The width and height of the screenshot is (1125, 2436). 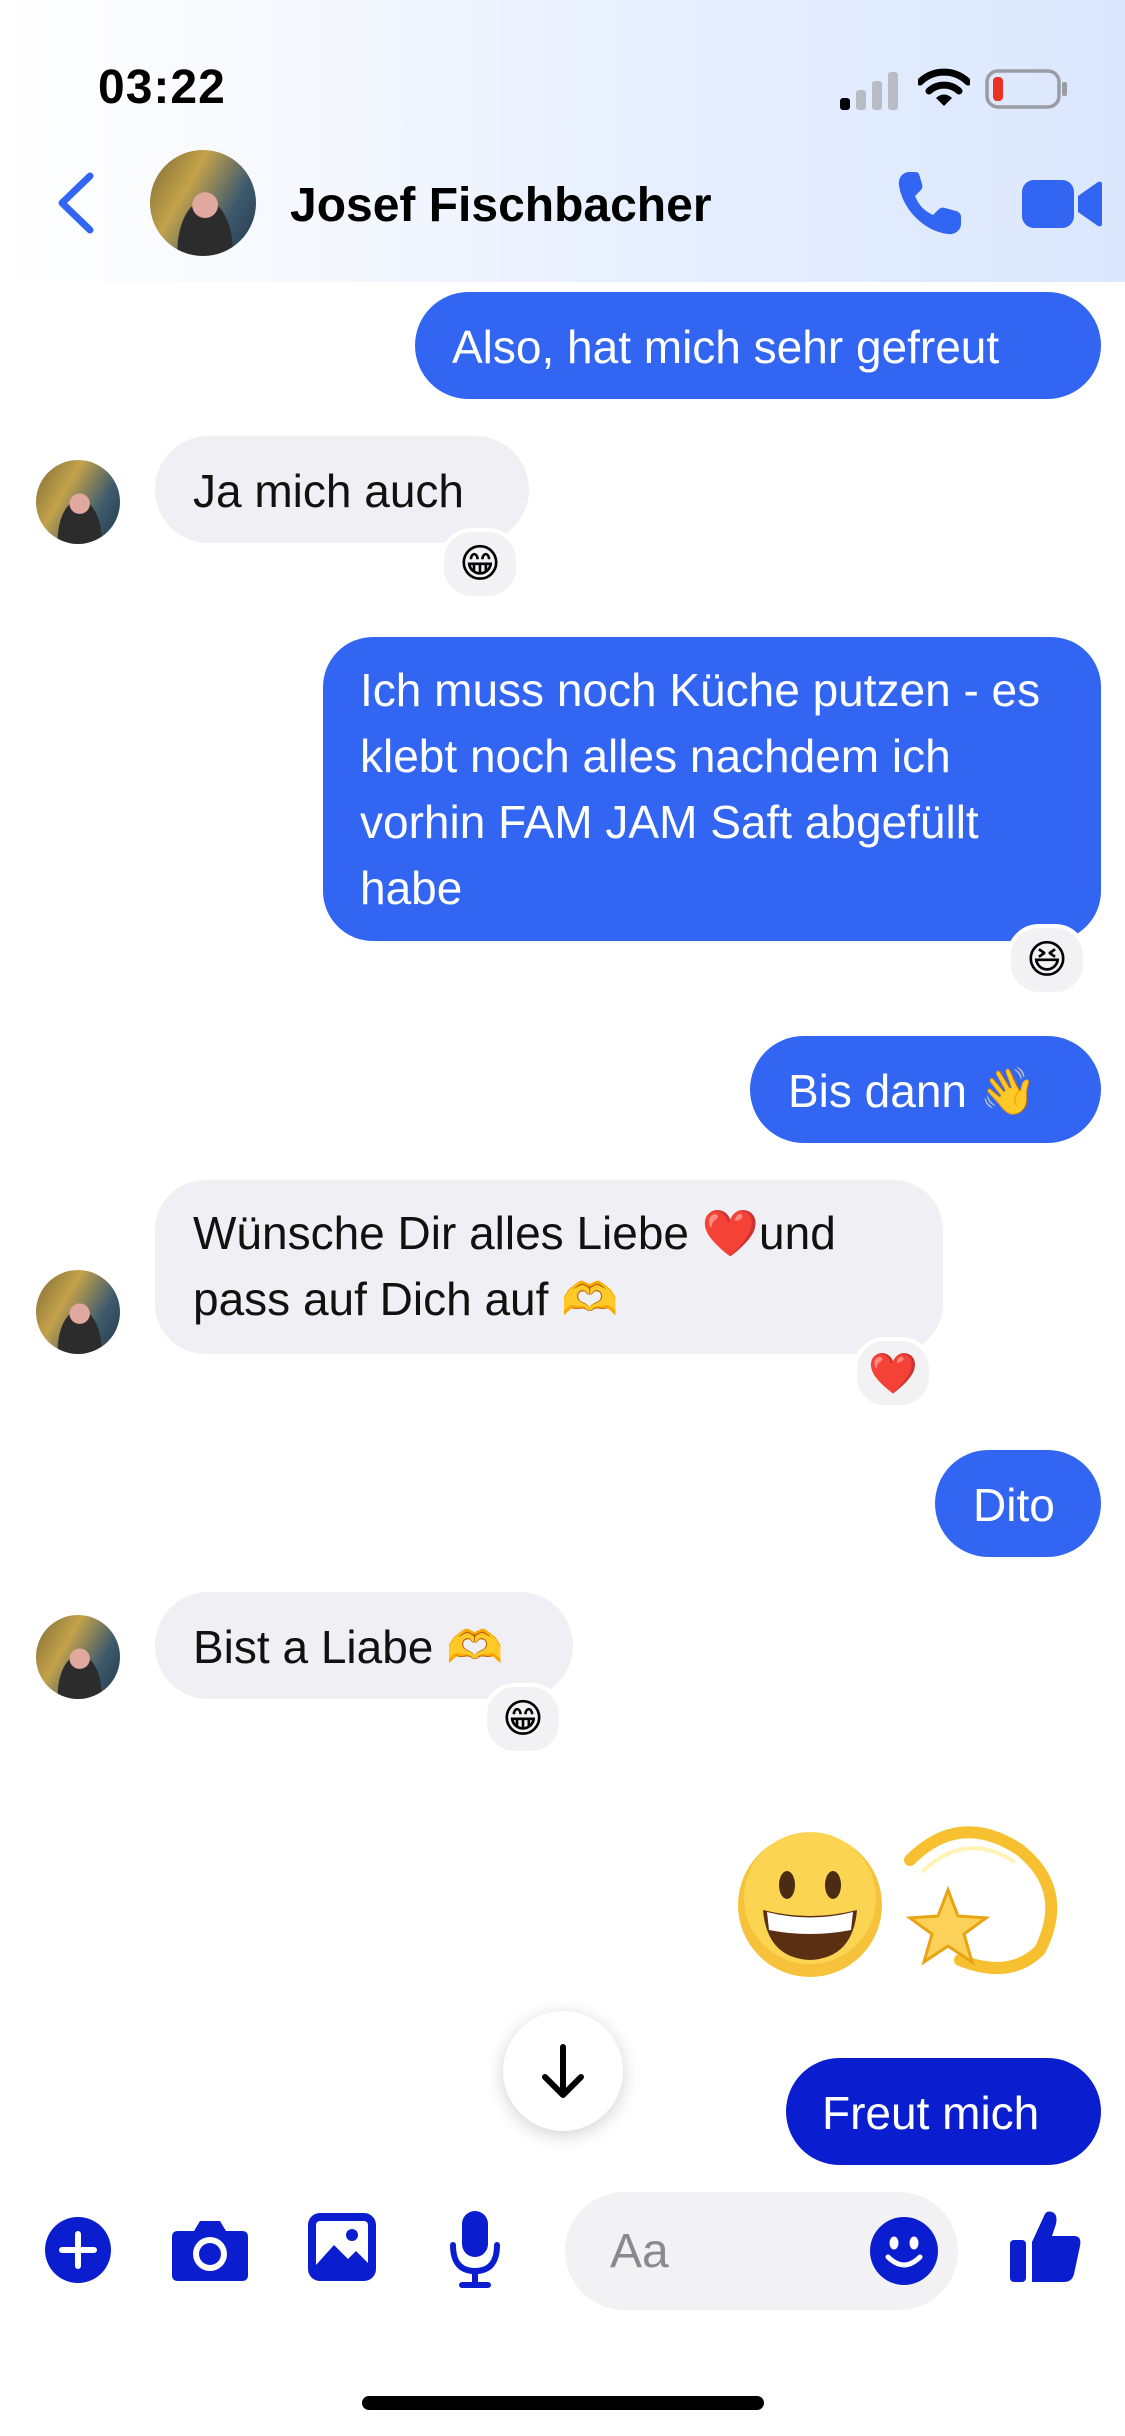 What do you see at coordinates (904, 2251) in the screenshot?
I see `smiley-icon` at bounding box center [904, 2251].